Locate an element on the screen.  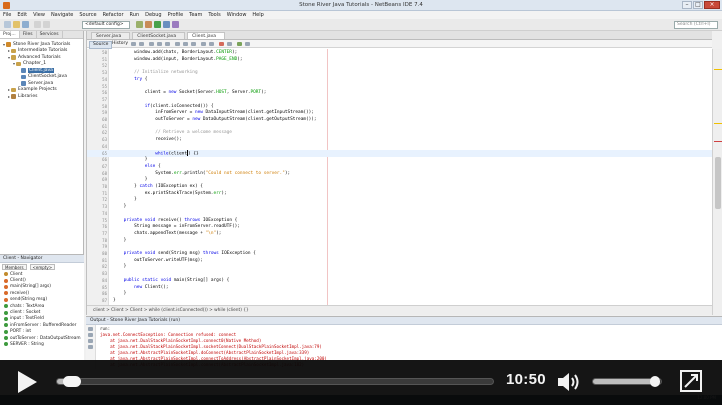
play-icon is located at coordinates (27, 382).